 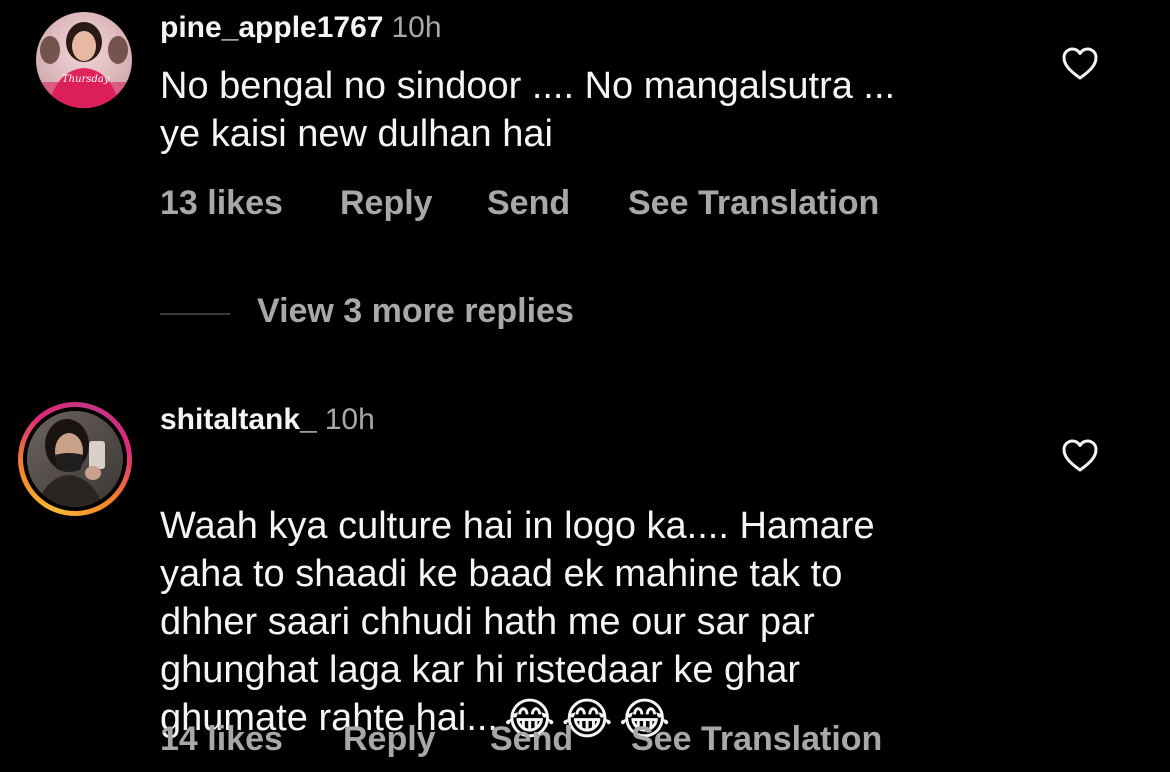 What do you see at coordinates (221, 739) in the screenshot?
I see `likes-count: 14 likes` at bounding box center [221, 739].